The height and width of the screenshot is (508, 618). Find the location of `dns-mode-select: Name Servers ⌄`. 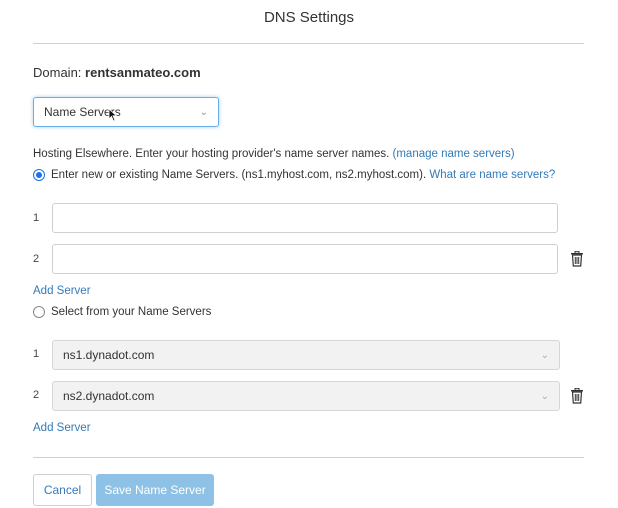

dns-mode-select: Name Servers ⌄ is located at coordinates (126, 112).